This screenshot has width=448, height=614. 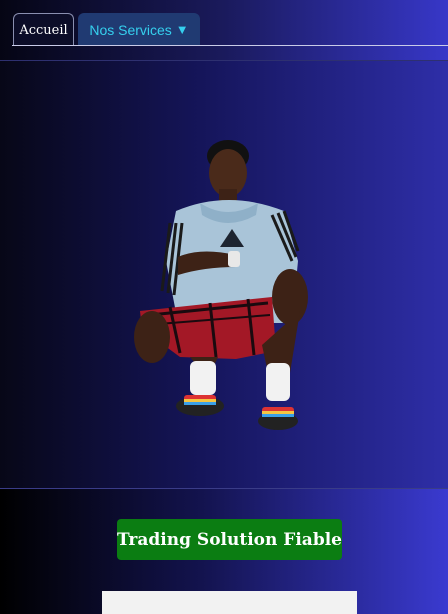 What do you see at coordinates (130, 29) in the screenshot?
I see `tab-nos-services-label: Nos Services` at bounding box center [130, 29].